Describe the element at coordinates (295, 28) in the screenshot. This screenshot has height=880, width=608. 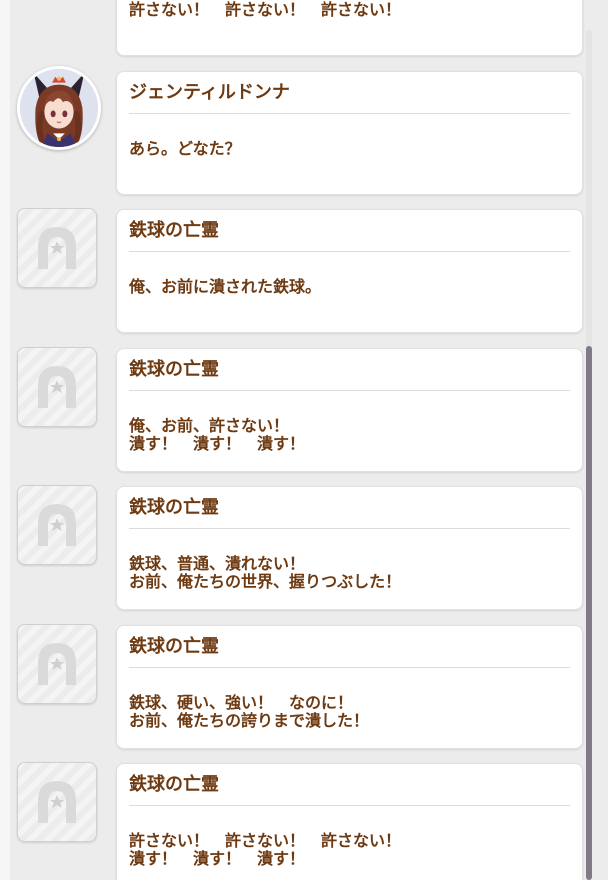
I see `log-entry: 許さない！ 許さない！ 許さない！` at that location.